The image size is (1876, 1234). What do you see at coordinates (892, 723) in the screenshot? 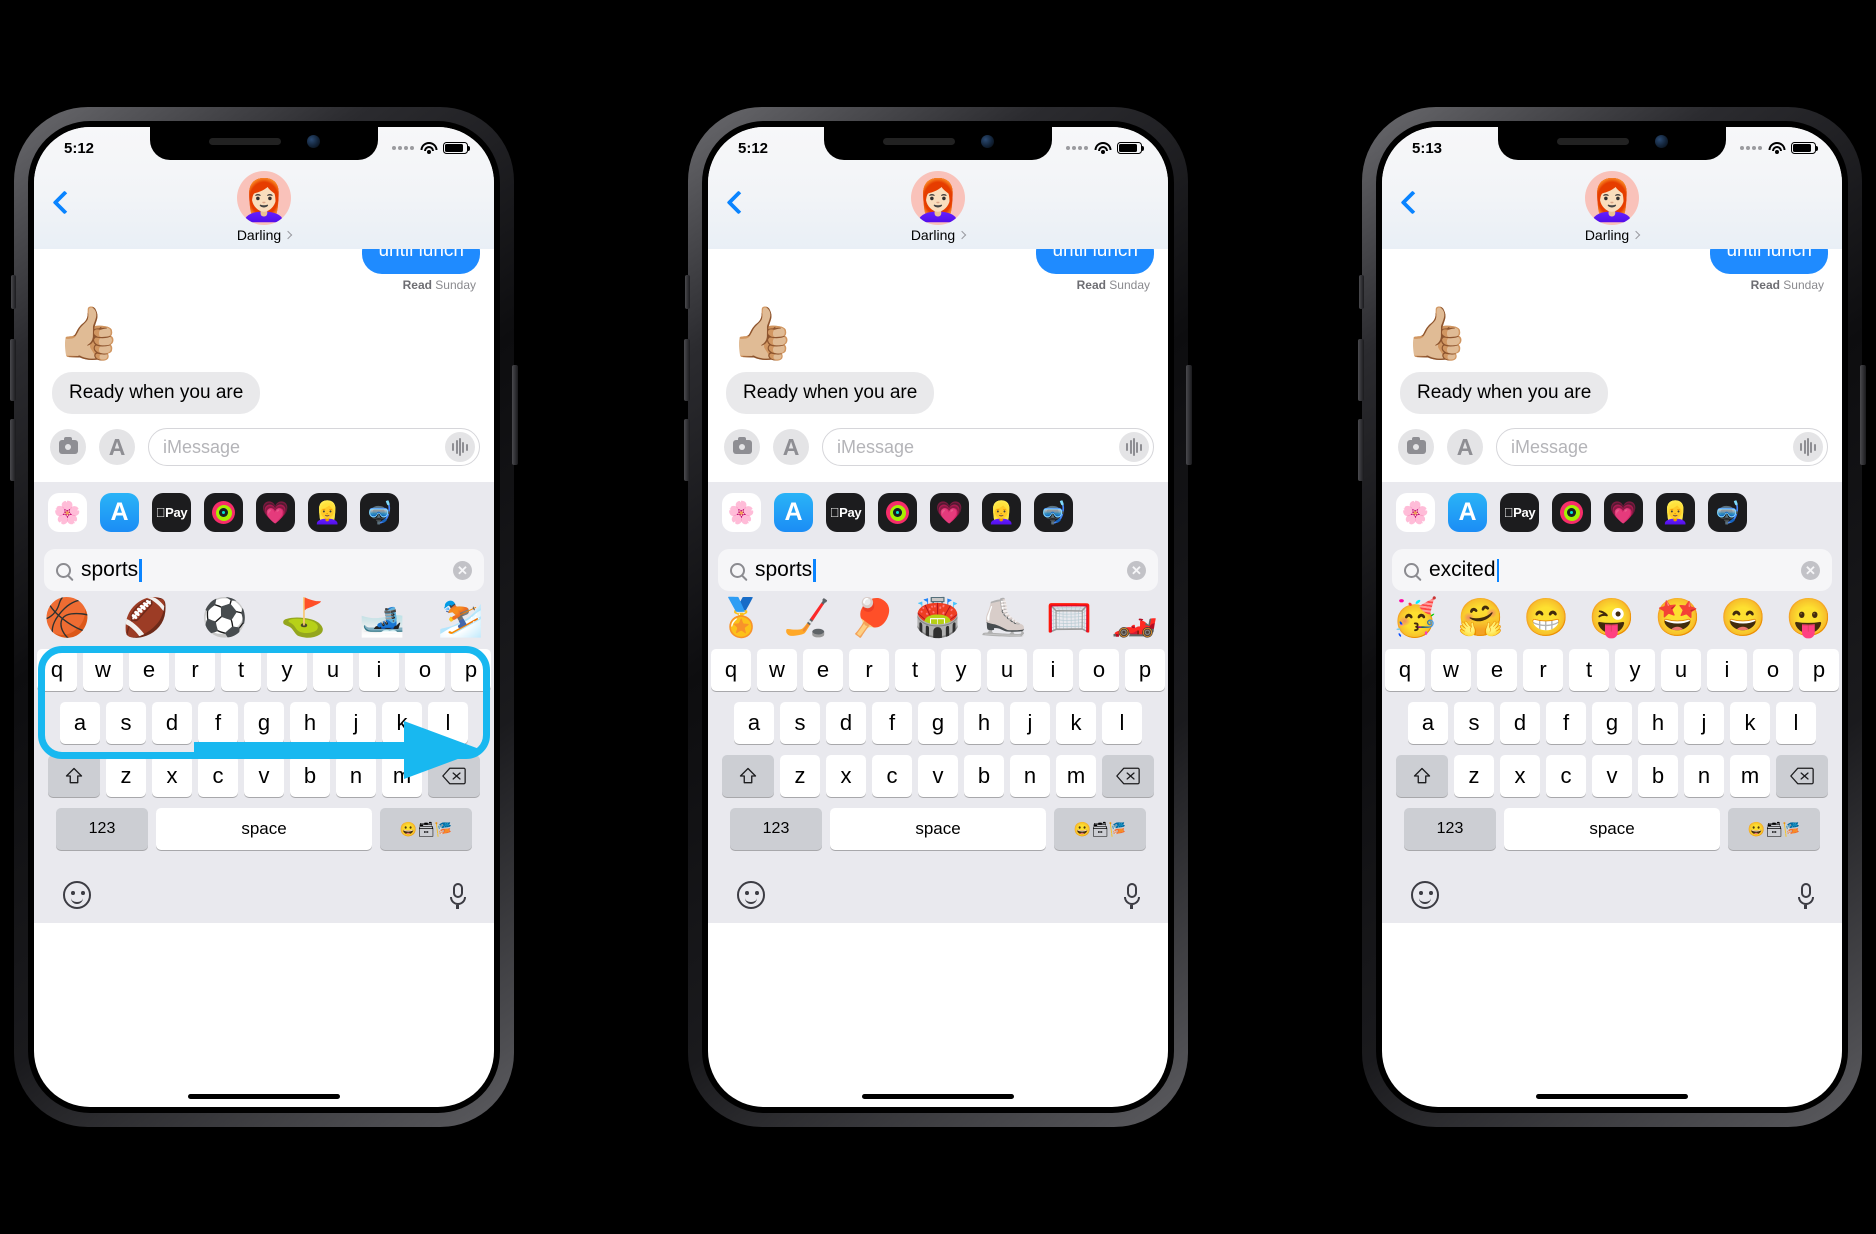
I see `key-f: f` at bounding box center [892, 723].